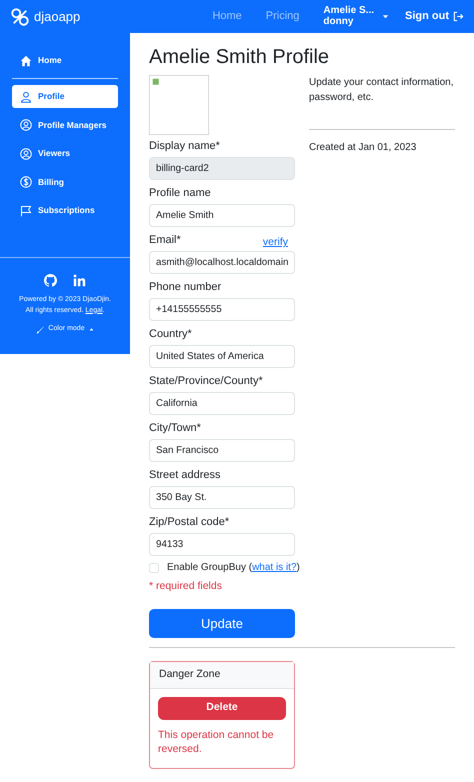  I want to click on delete-button: Delete, so click(222, 708).